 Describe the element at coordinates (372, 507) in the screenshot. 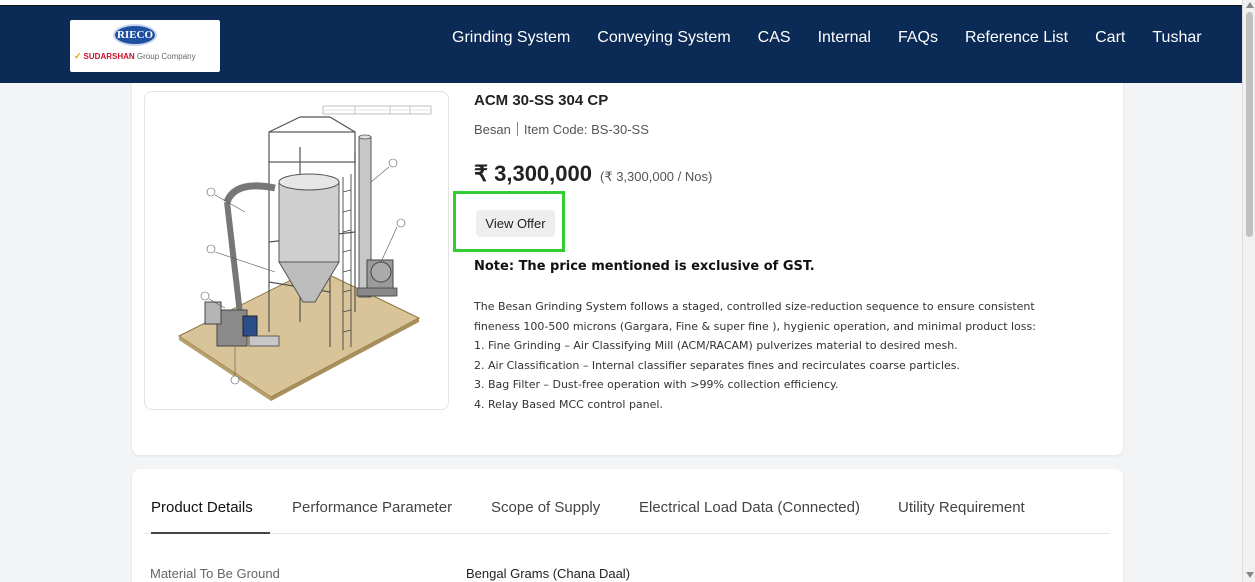

I see `tab-performance-parameter: Performance Parameter` at that location.